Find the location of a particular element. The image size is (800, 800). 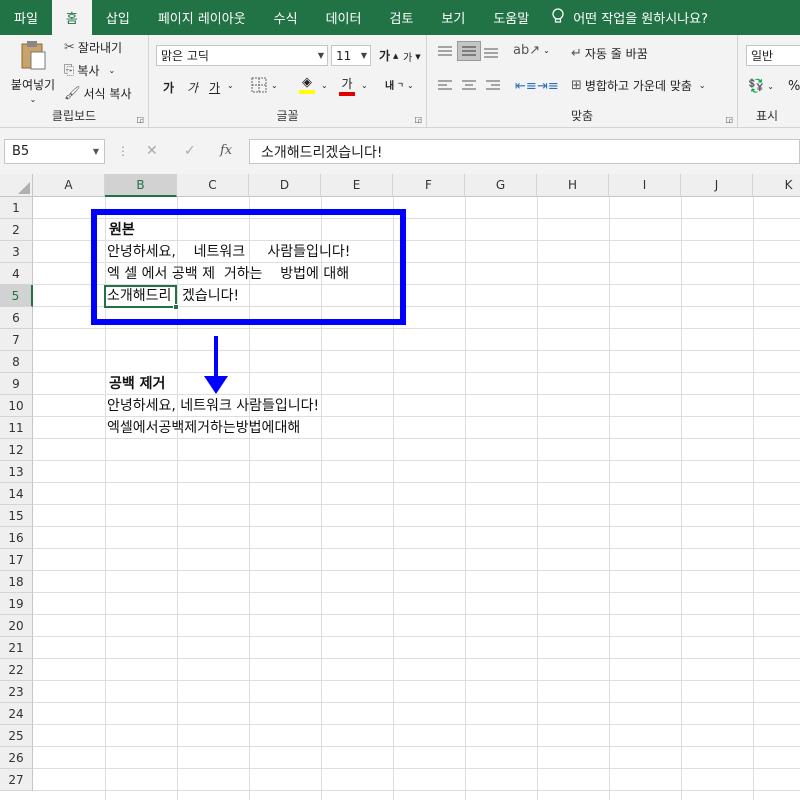

drag-handle-icon: ⋮ is located at coordinates (123, 151).